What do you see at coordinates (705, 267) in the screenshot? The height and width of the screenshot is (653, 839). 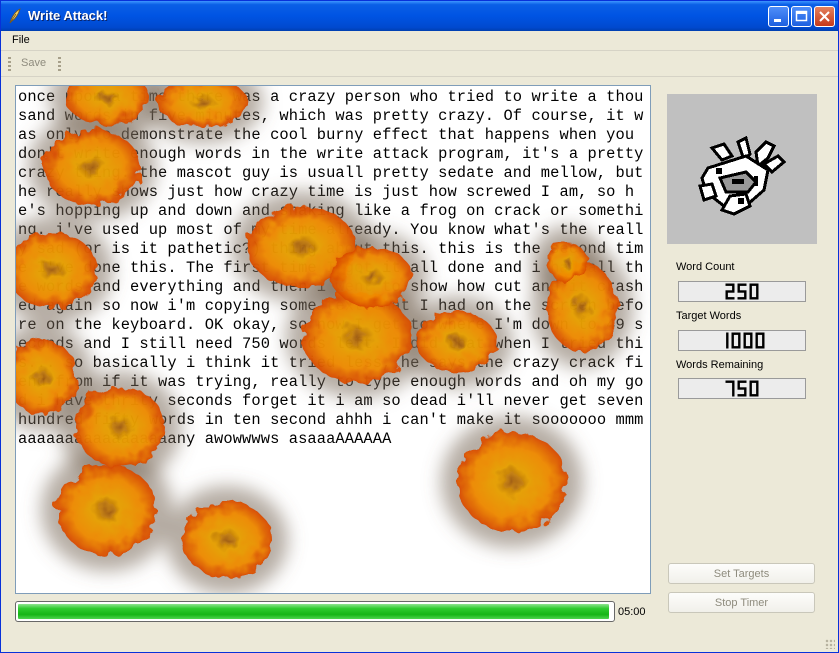 I see `word-count-label: Word Count` at bounding box center [705, 267].